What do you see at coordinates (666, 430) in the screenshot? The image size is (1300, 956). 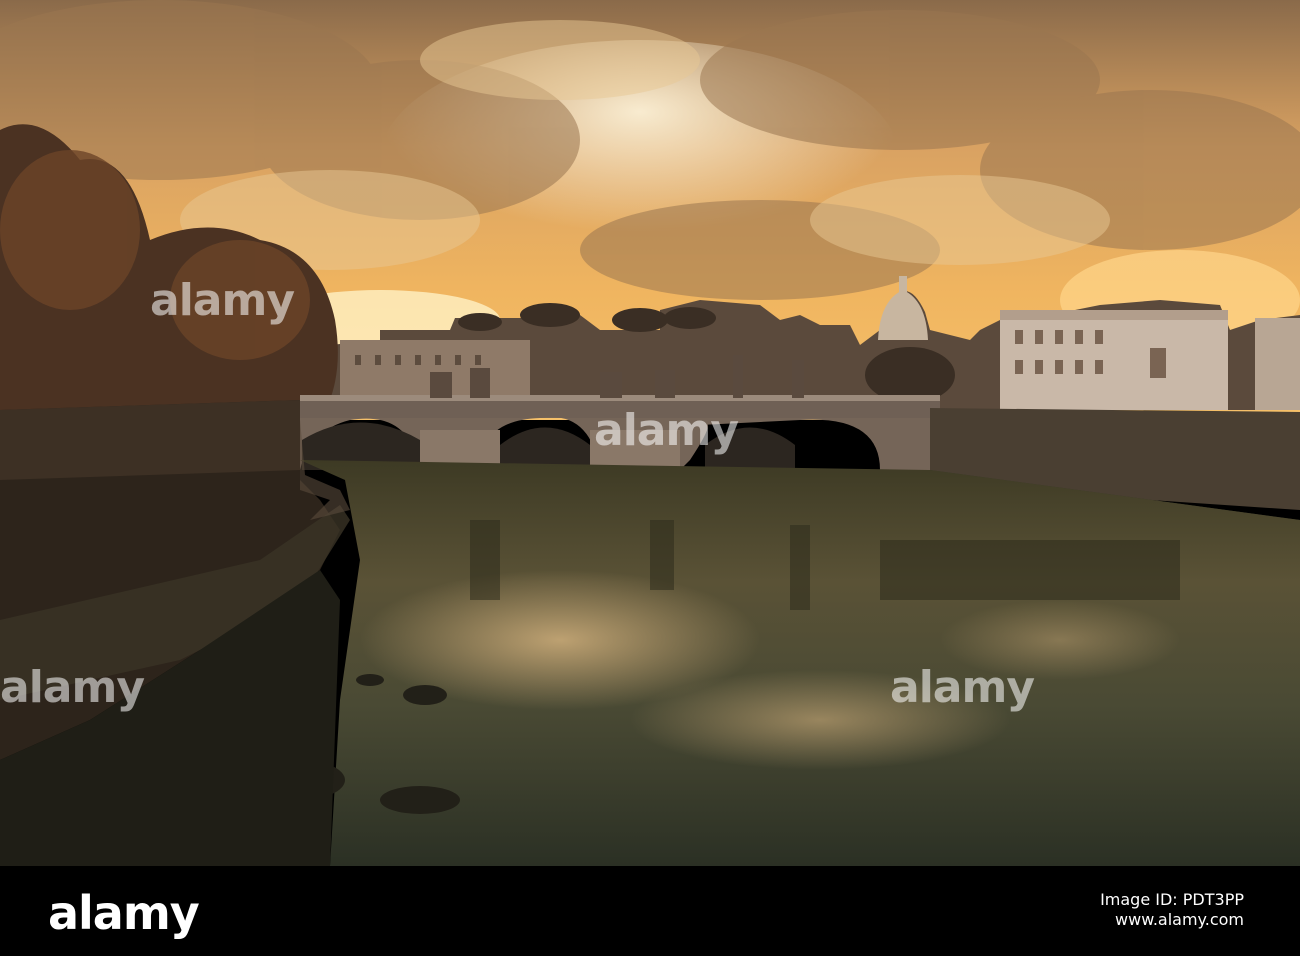 I see `watermark-center: alamy` at bounding box center [666, 430].